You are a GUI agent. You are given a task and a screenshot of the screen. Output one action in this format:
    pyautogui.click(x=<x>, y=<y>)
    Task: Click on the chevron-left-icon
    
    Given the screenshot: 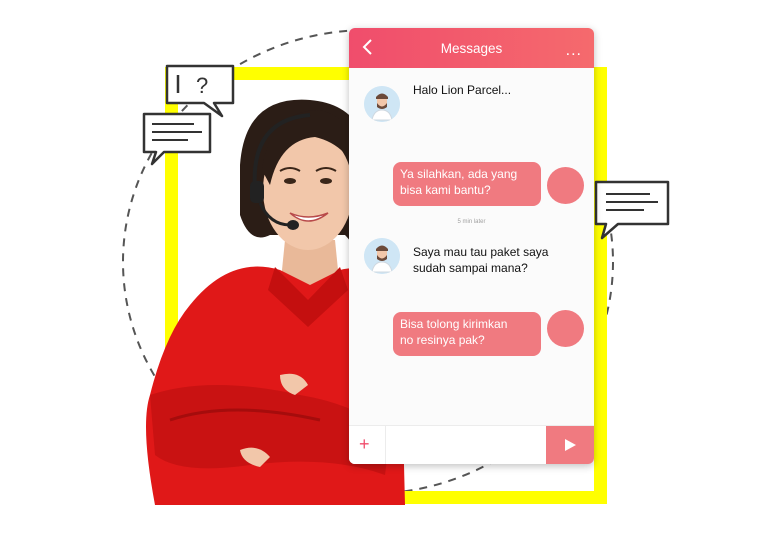 What is the action you would take?
    pyautogui.click(x=367, y=47)
    